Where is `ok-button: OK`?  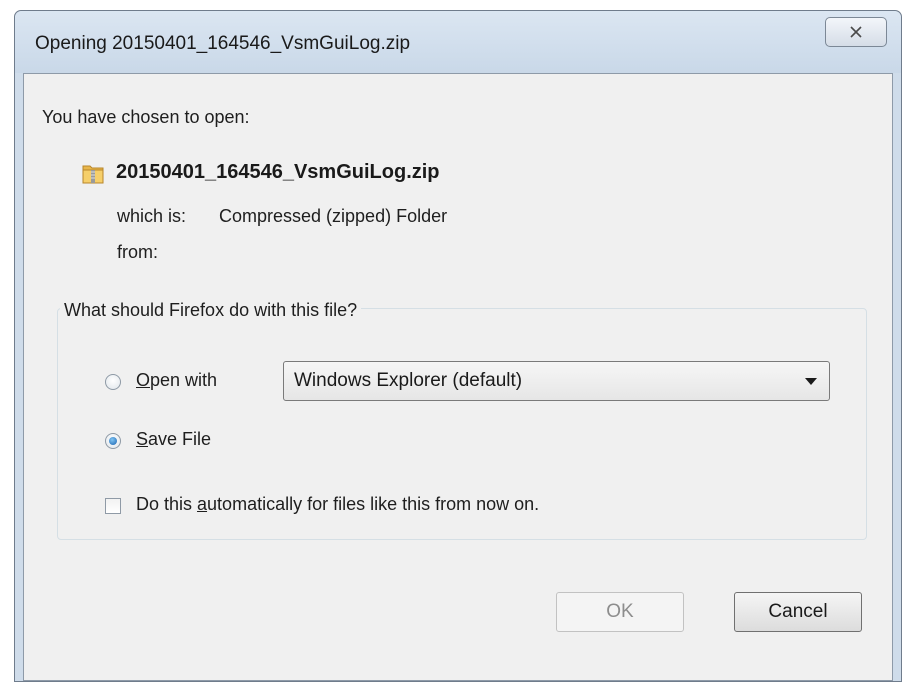 ok-button: OK is located at coordinates (620, 612).